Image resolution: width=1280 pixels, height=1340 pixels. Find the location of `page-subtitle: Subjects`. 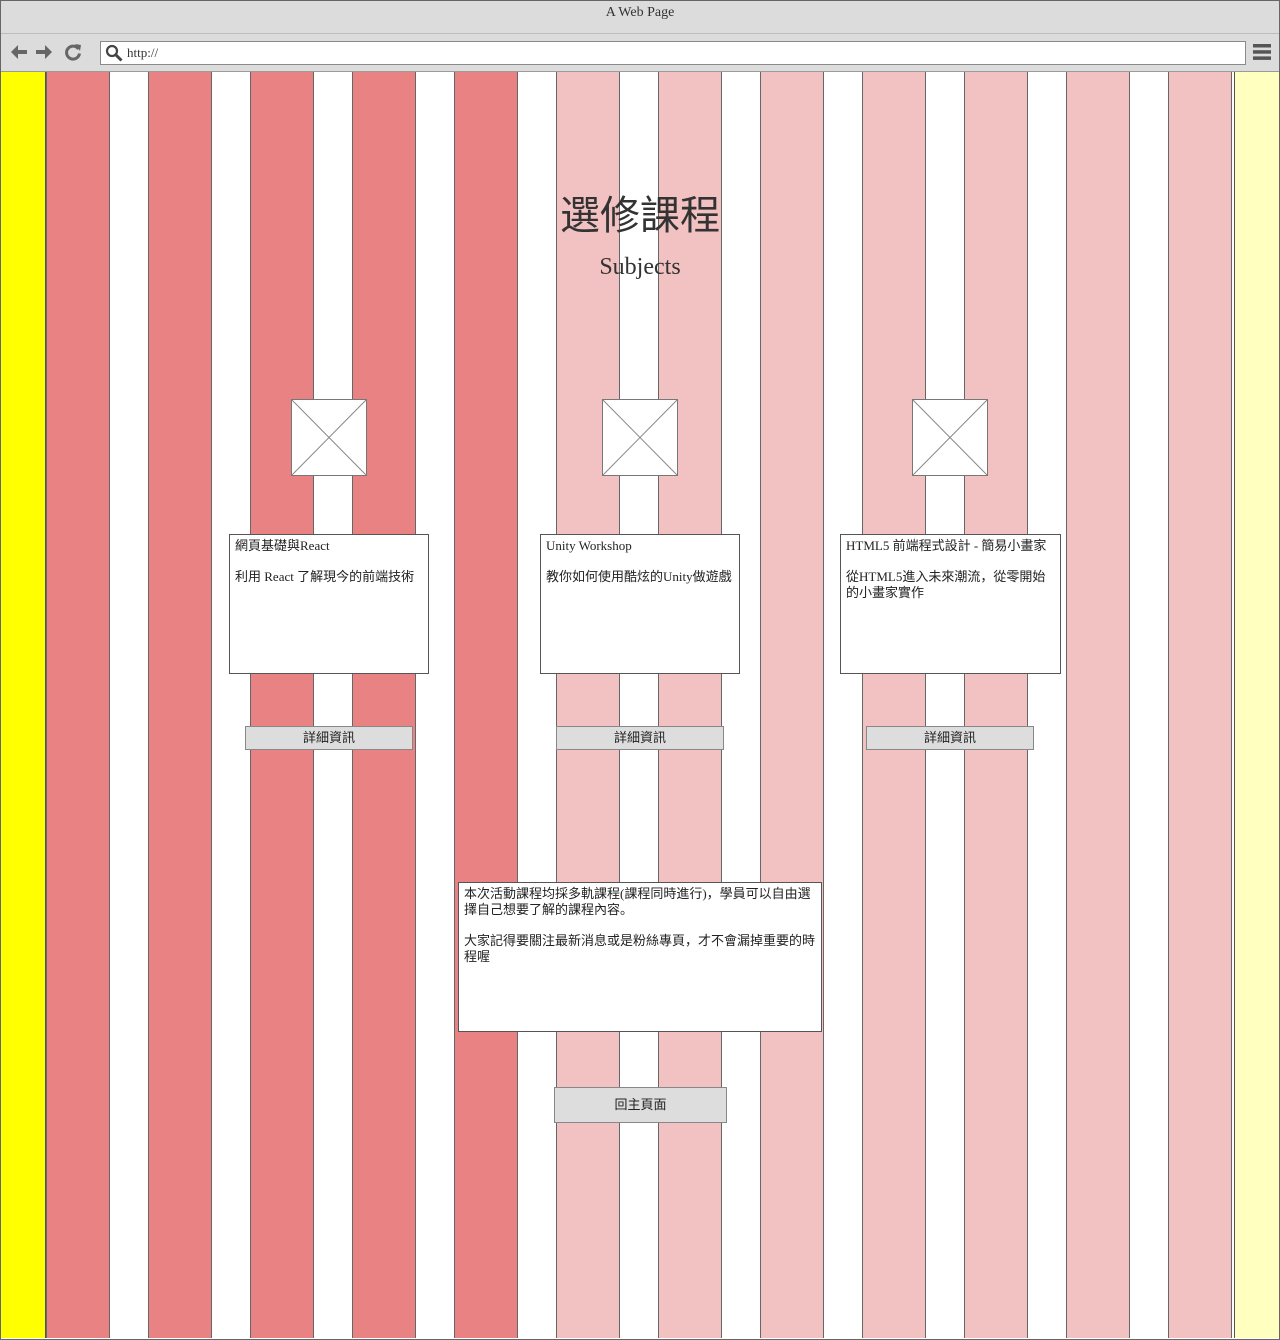

page-subtitle: Subjects is located at coordinates (640, 267).